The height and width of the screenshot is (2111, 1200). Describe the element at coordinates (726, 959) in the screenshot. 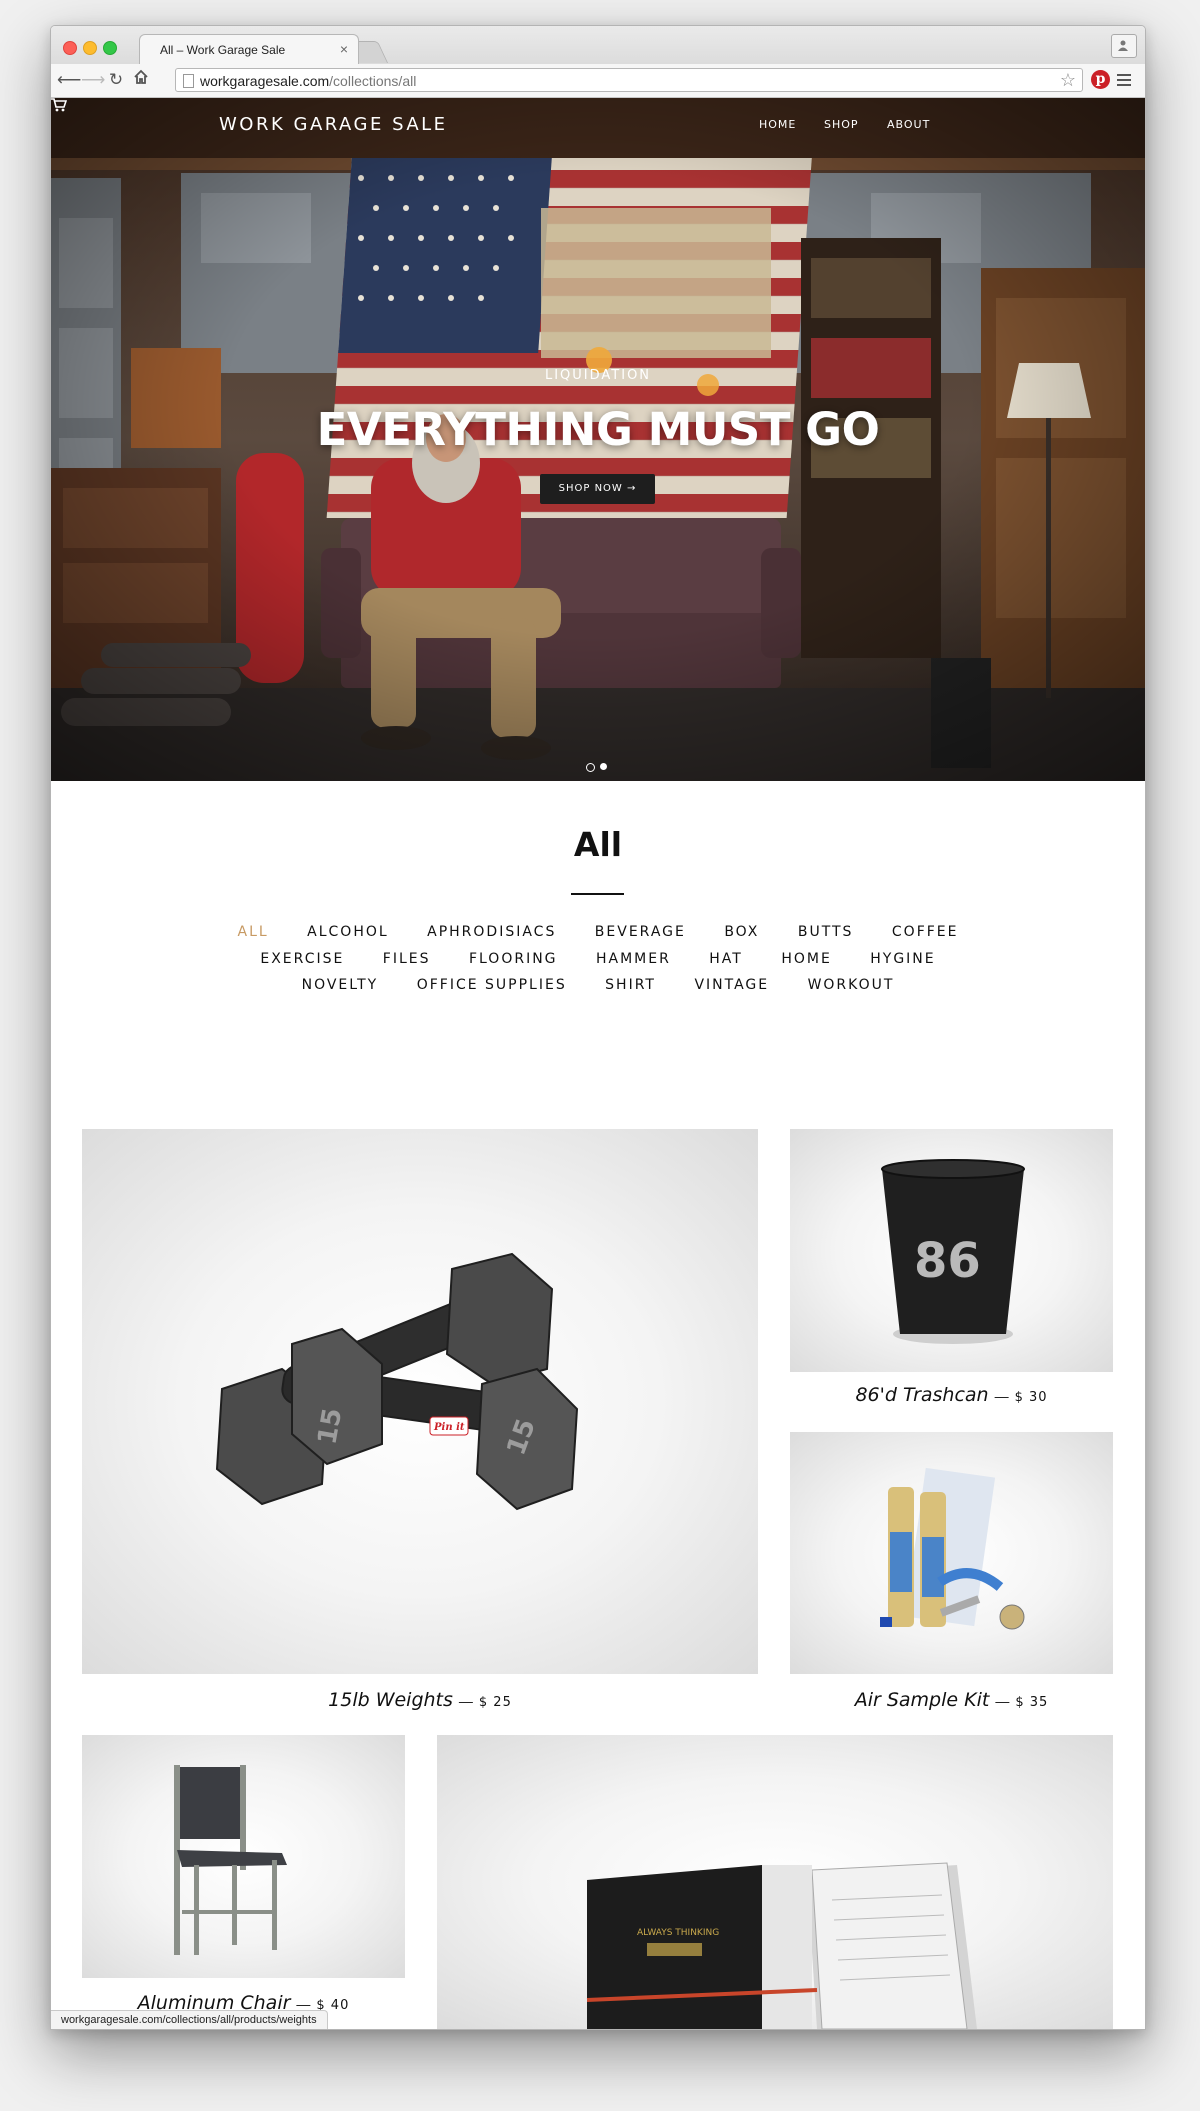

I see `tag-hat: HAT` at that location.